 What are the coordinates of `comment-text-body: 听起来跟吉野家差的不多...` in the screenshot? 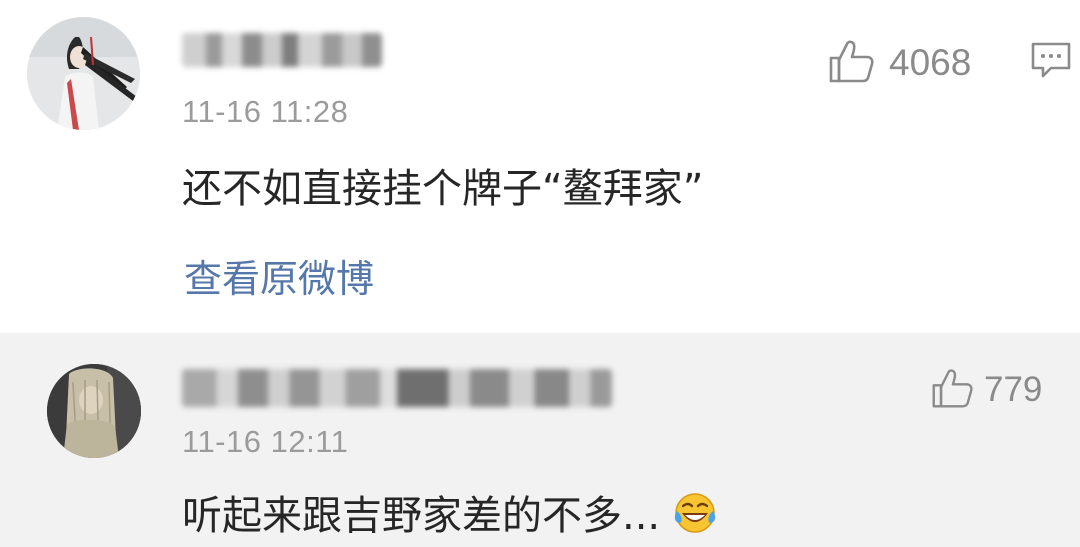 It's located at (421, 516).